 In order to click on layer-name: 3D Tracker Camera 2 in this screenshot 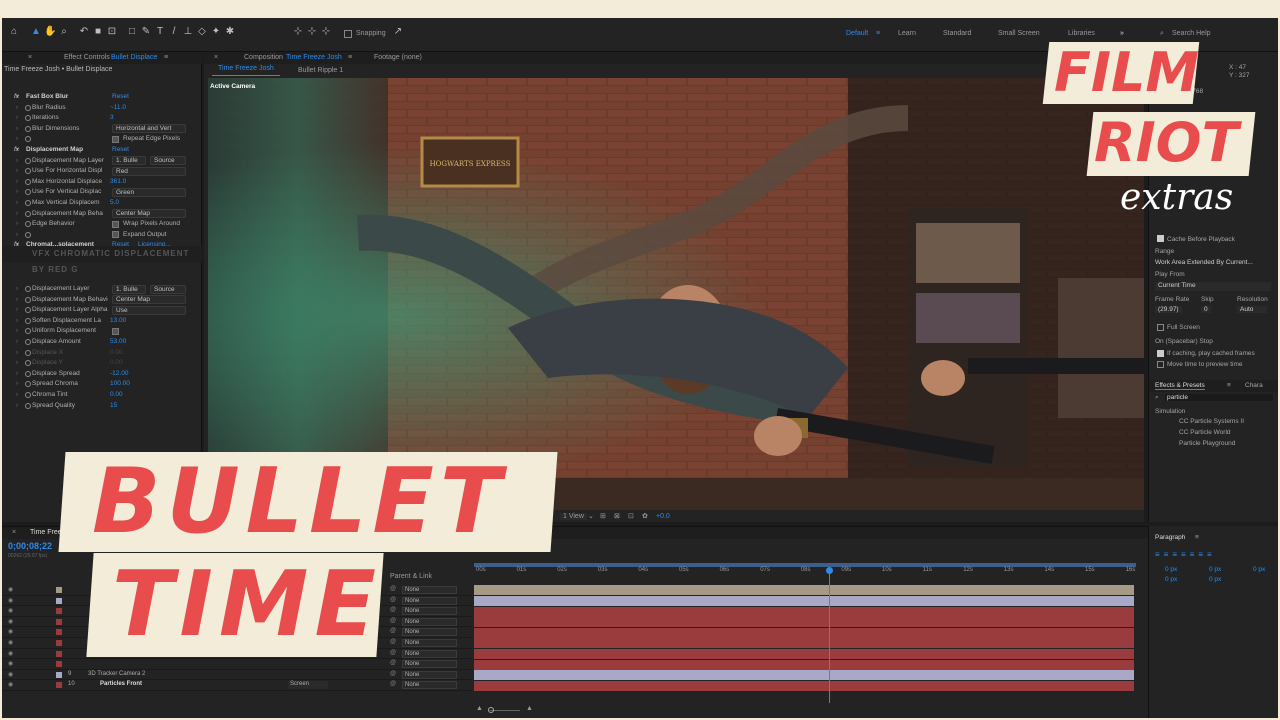, I will do `click(116, 674)`.